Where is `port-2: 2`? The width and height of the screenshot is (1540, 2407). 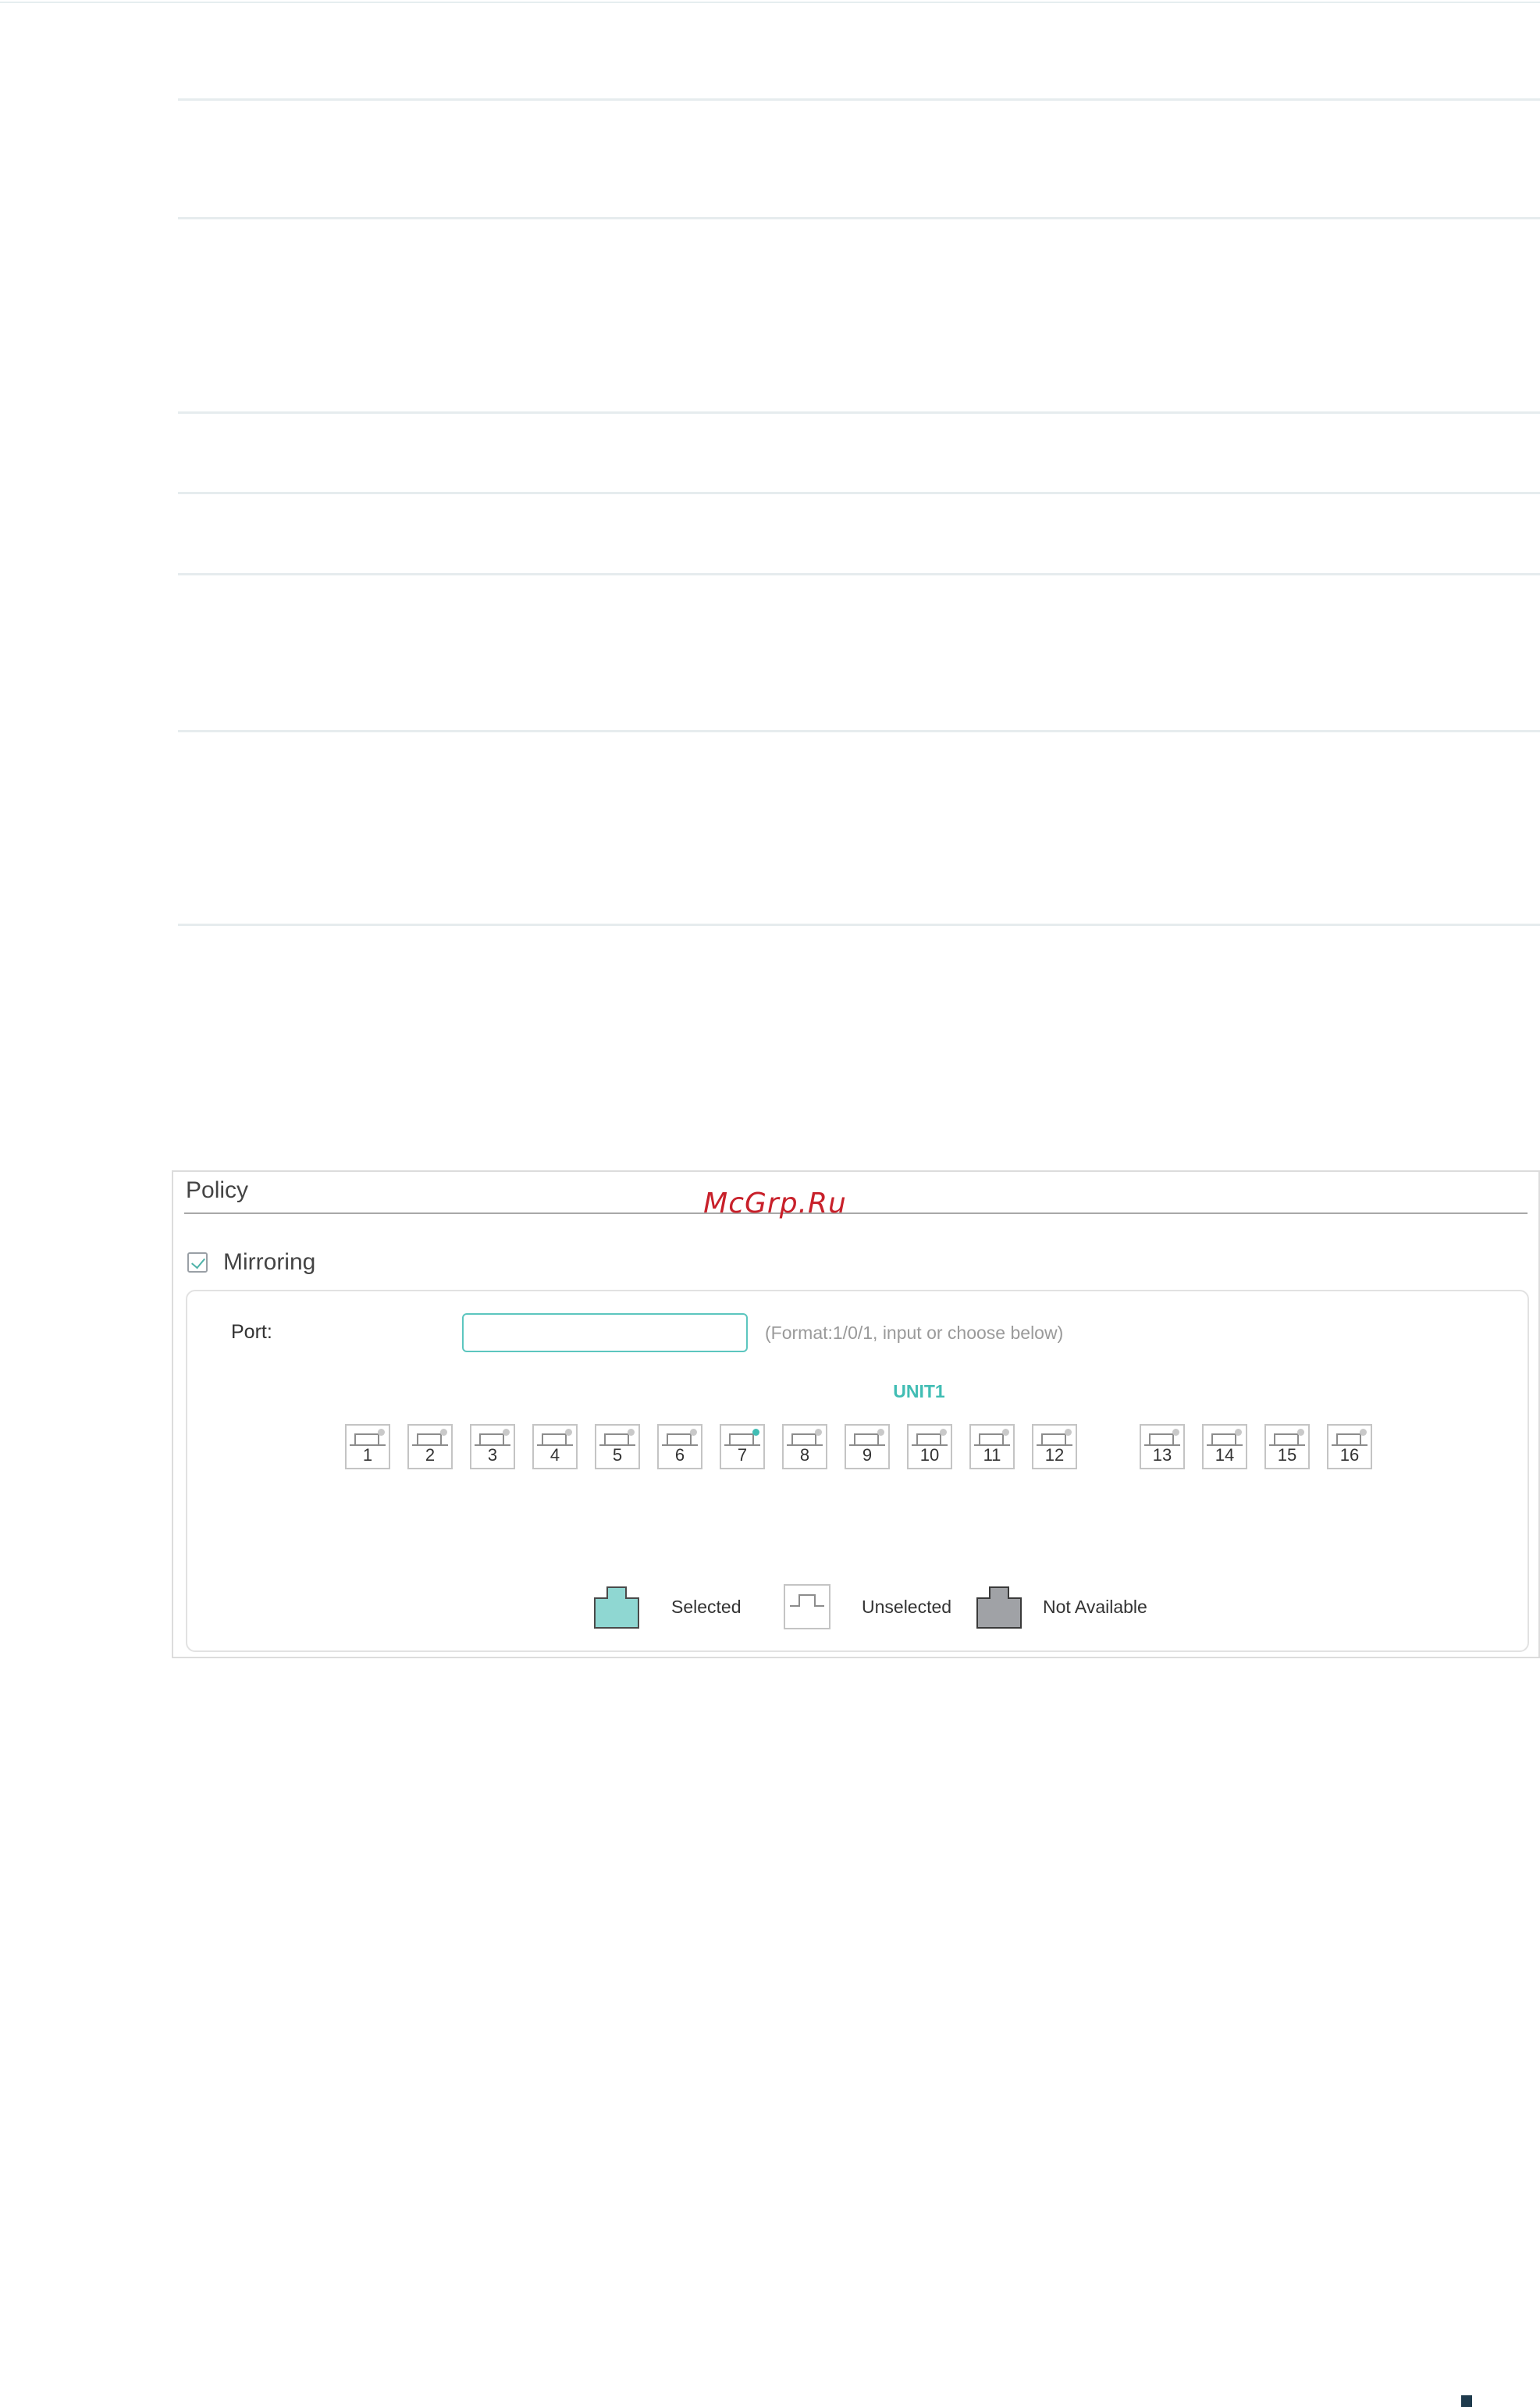 port-2: 2 is located at coordinates (430, 1446).